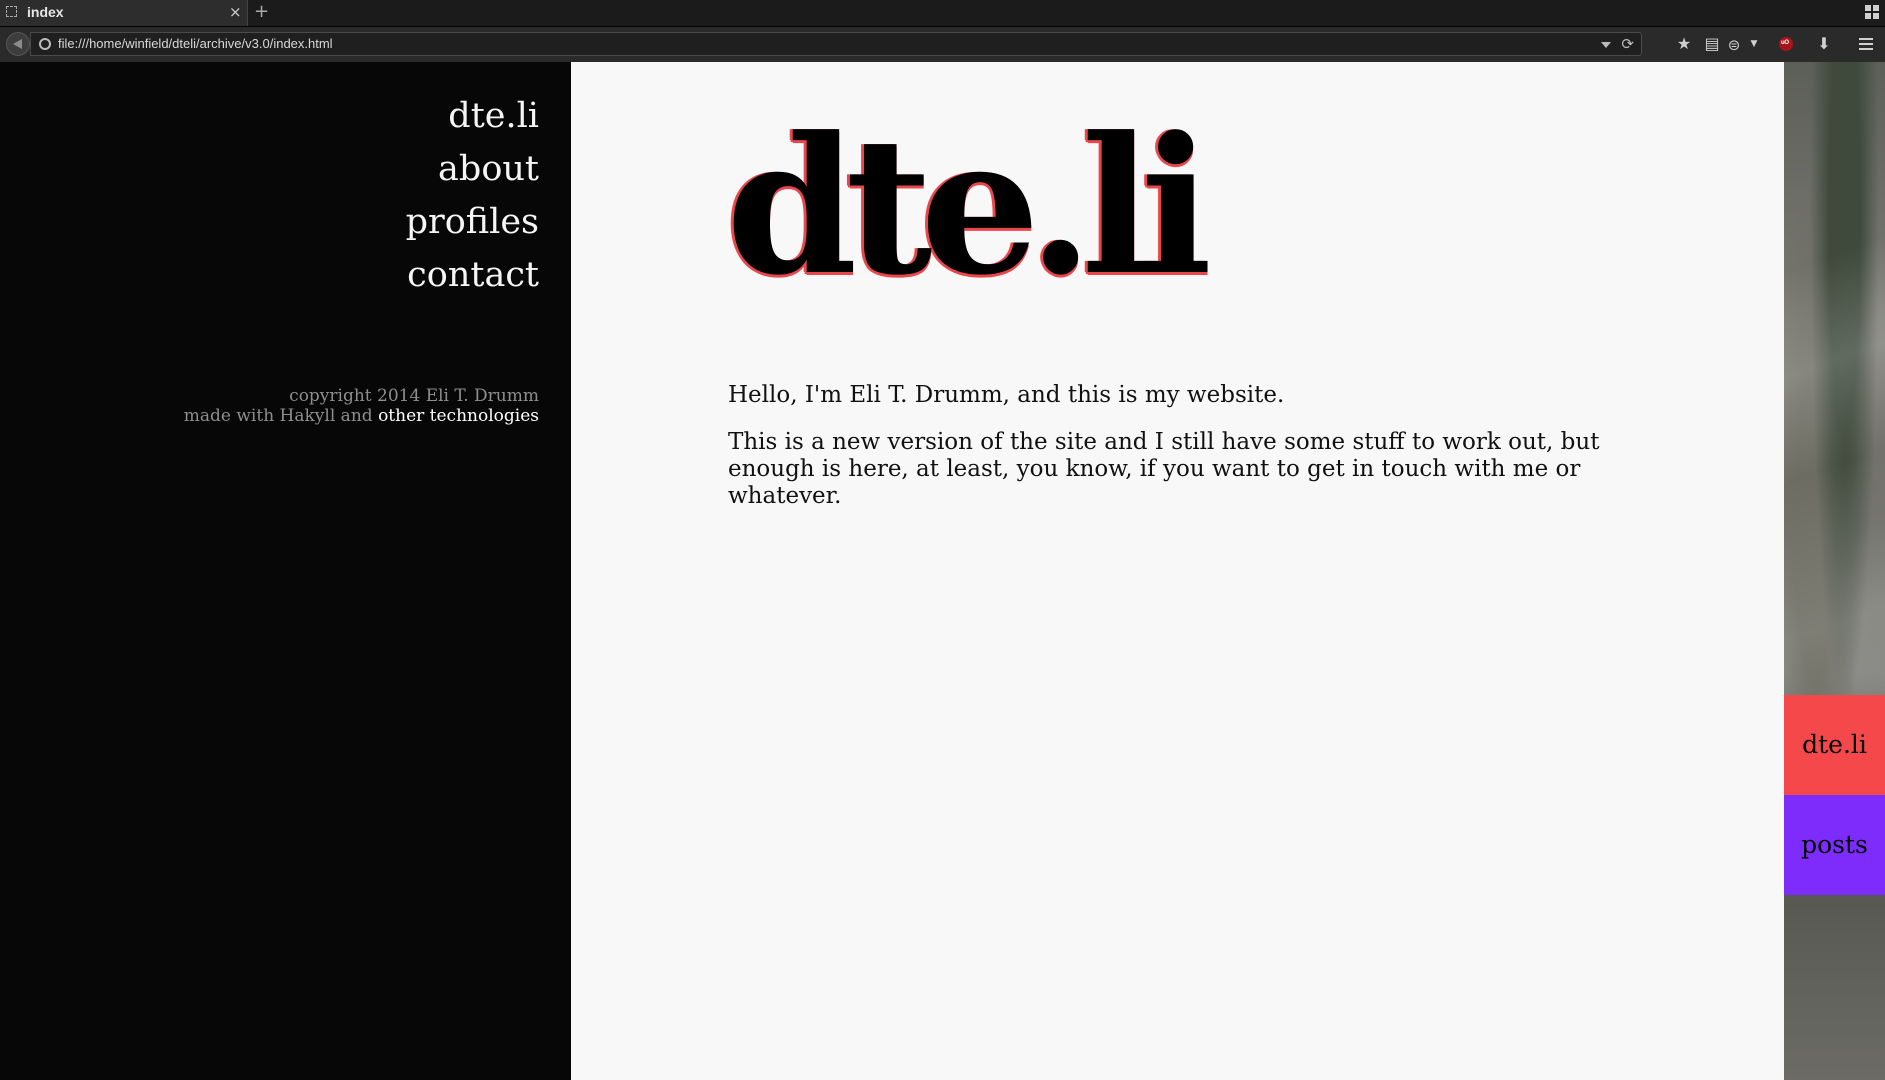 This screenshot has width=1885, height=1080. Describe the element at coordinates (1866, 45) in the screenshot. I see `hamburger-menu-icon` at that location.